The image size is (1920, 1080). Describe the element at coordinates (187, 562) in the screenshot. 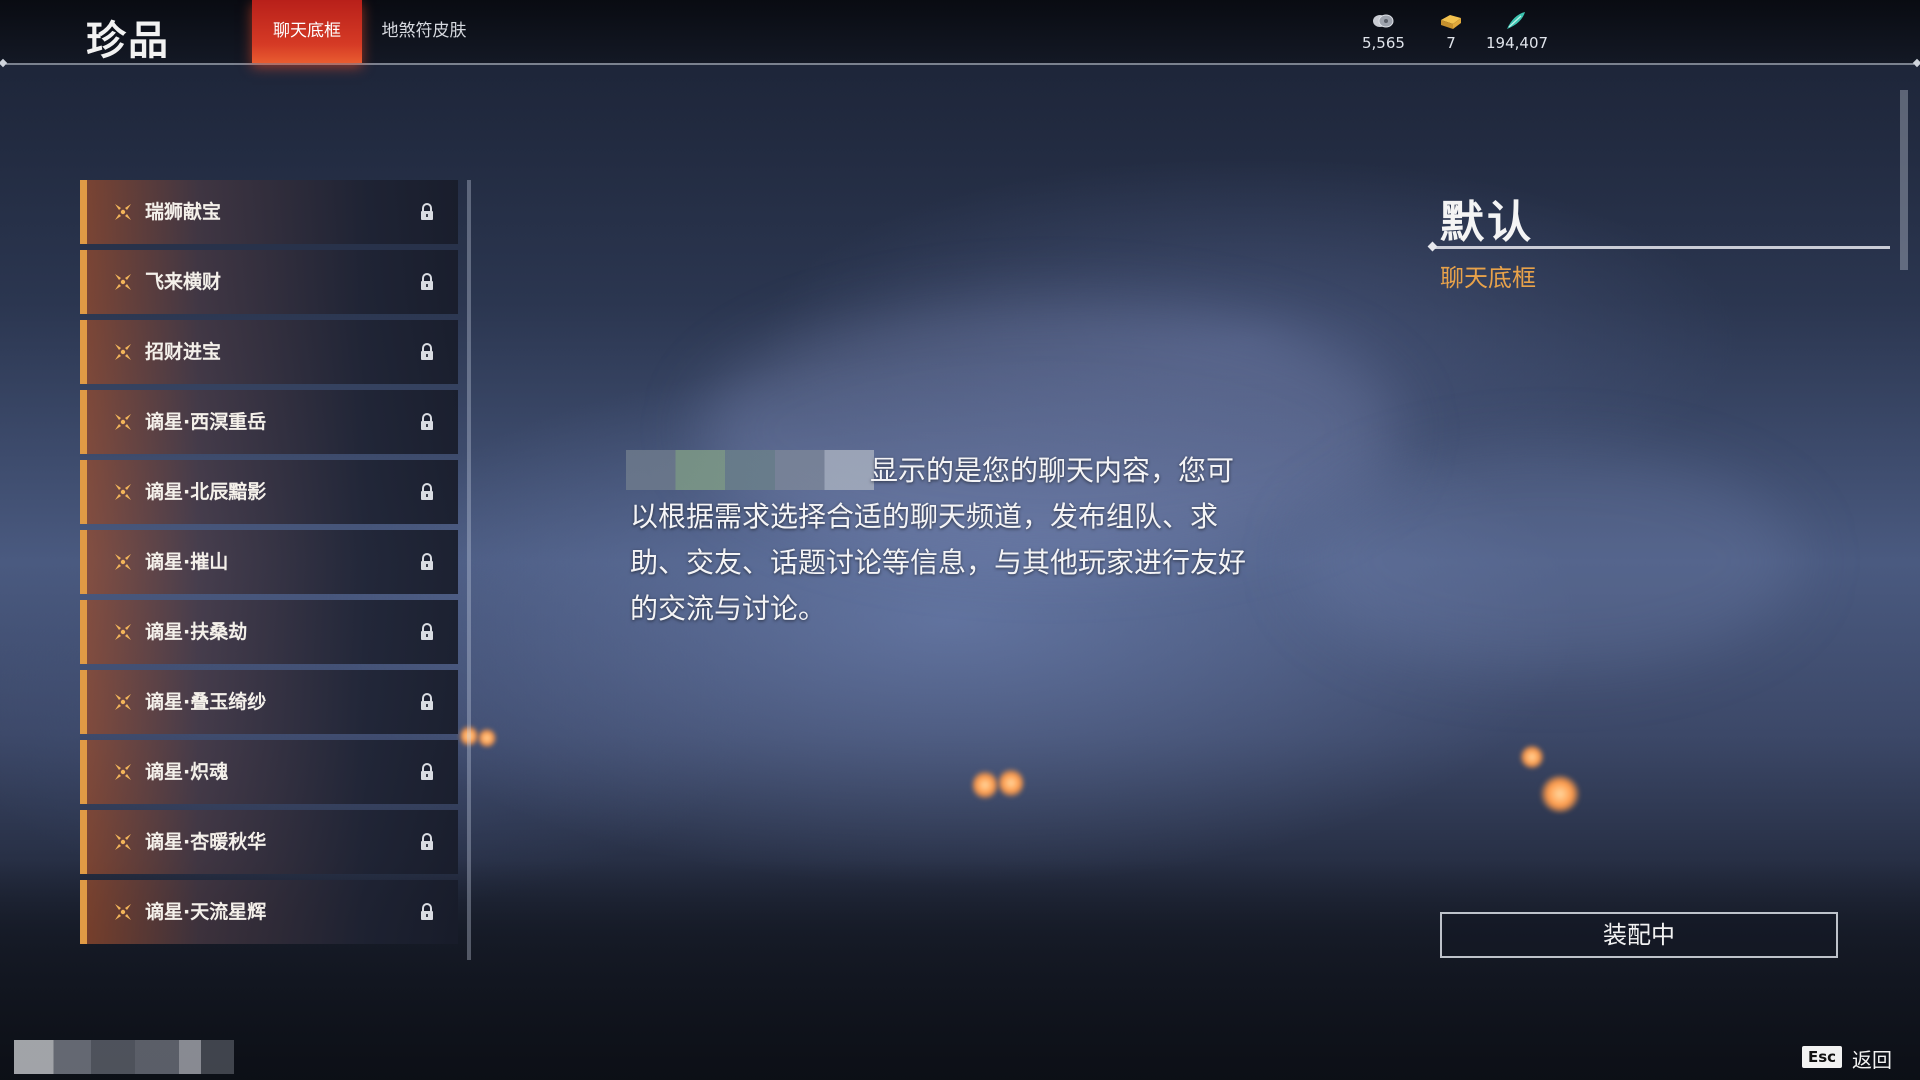

I see `list-item-label: 谪星·摧山` at that location.